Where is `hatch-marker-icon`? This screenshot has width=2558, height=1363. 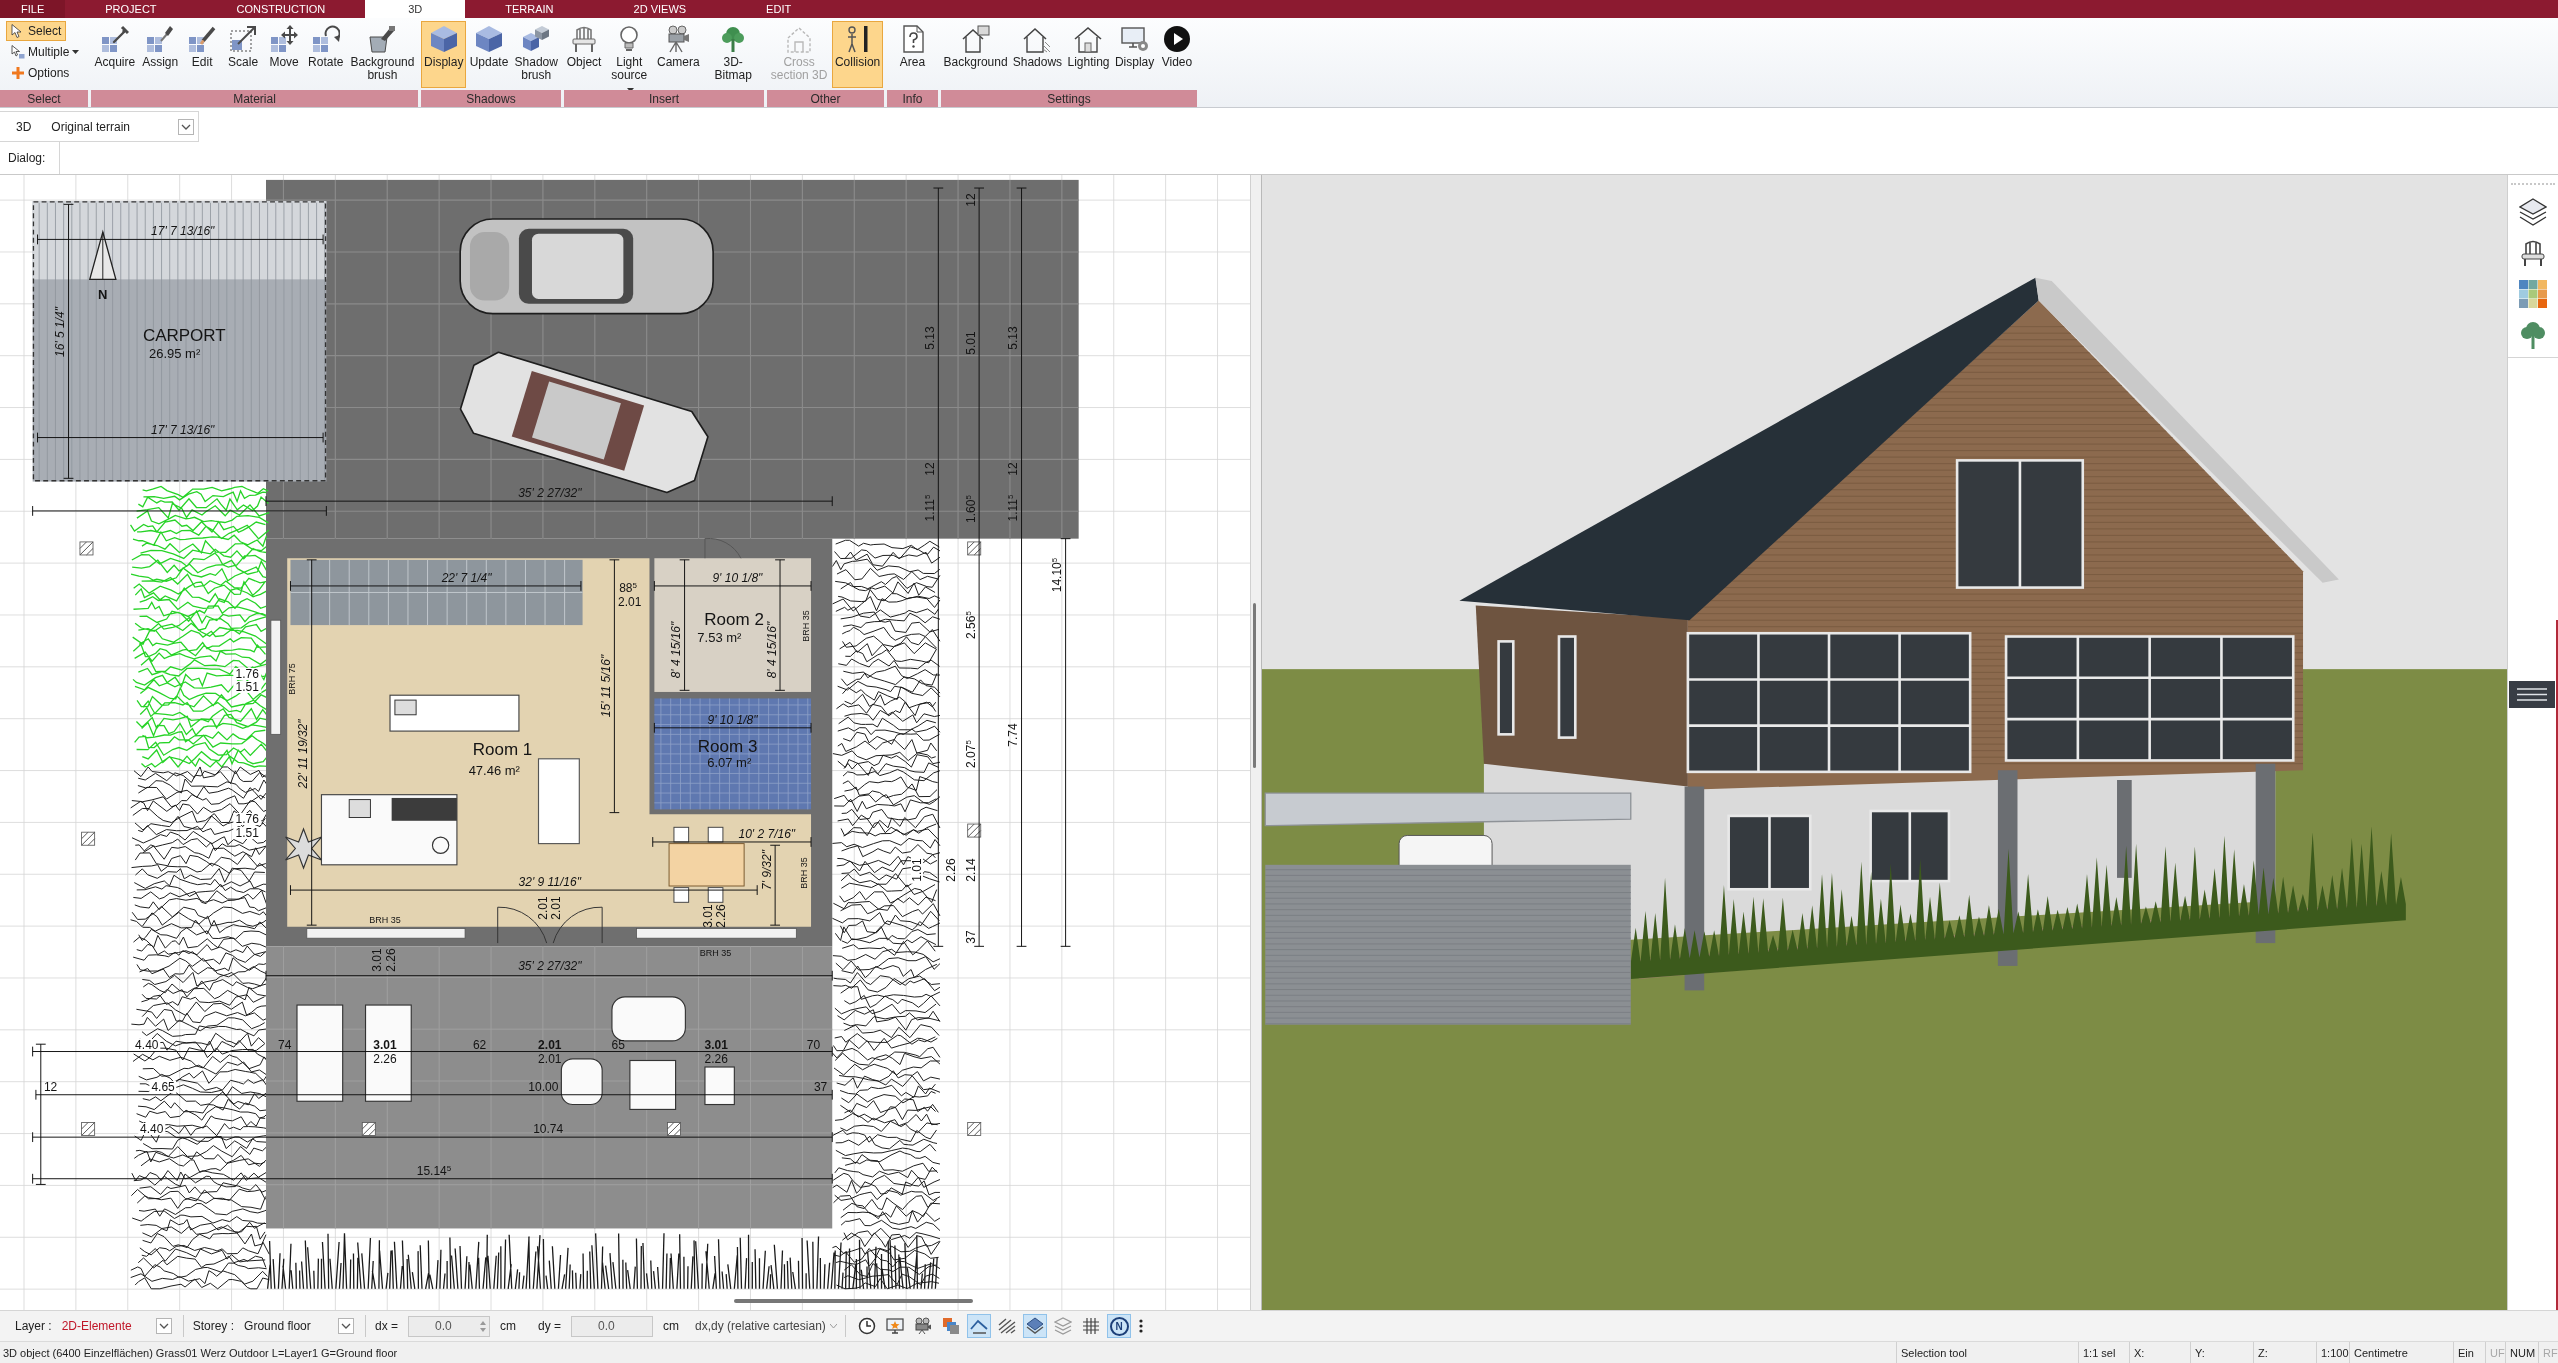 hatch-marker-icon is located at coordinates (86, 548).